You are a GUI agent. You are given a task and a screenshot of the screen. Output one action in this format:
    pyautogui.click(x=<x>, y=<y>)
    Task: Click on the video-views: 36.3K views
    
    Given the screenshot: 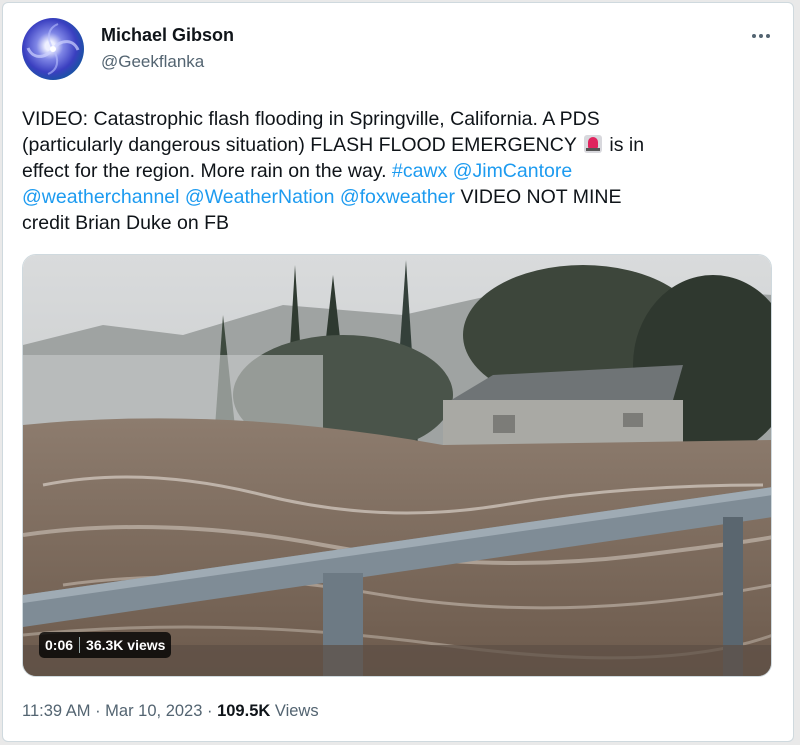 What is the action you would take?
    pyautogui.click(x=126, y=645)
    